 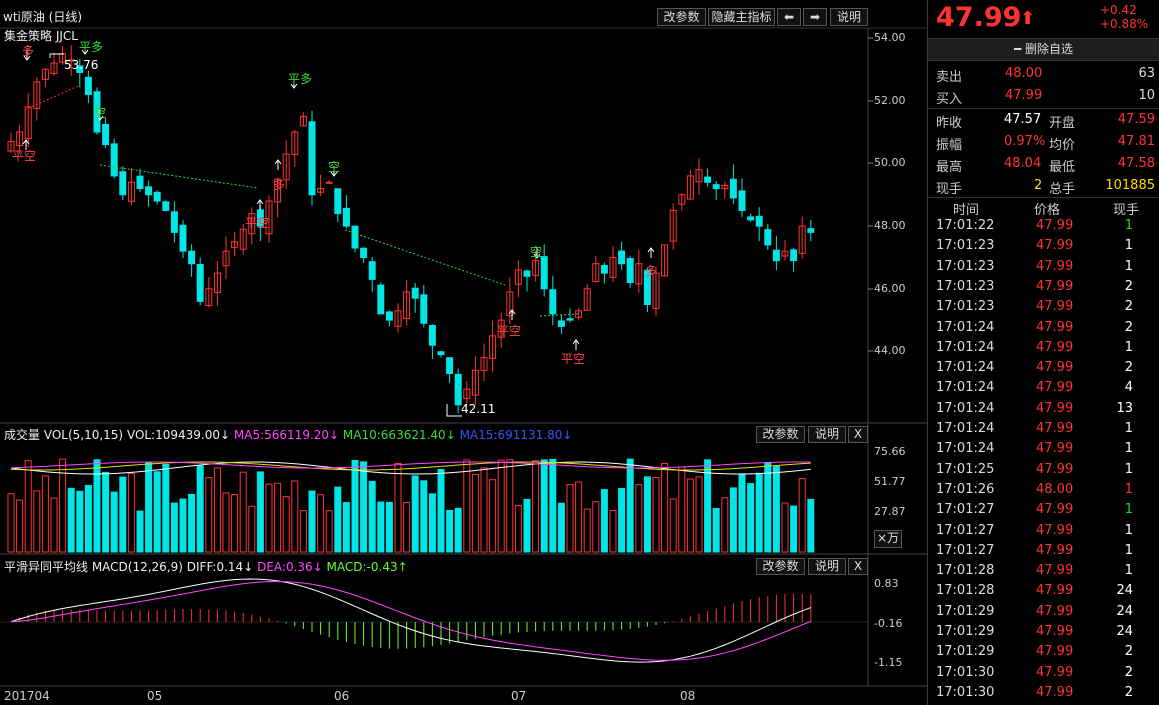 What do you see at coordinates (979, 17) in the screenshot?
I see `current-price: 47.99` at bounding box center [979, 17].